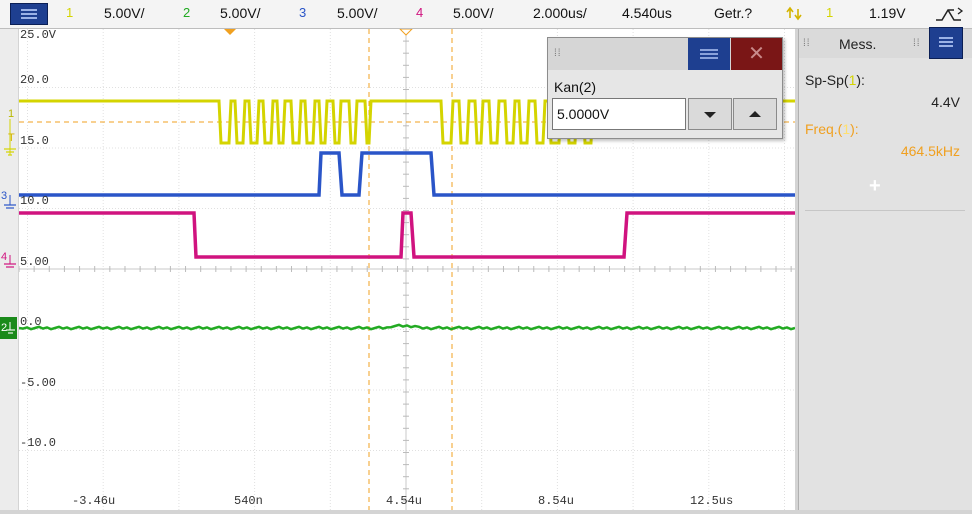 The height and width of the screenshot is (514, 972). I want to click on ch1-scale: 5.00V/, so click(124, 13).